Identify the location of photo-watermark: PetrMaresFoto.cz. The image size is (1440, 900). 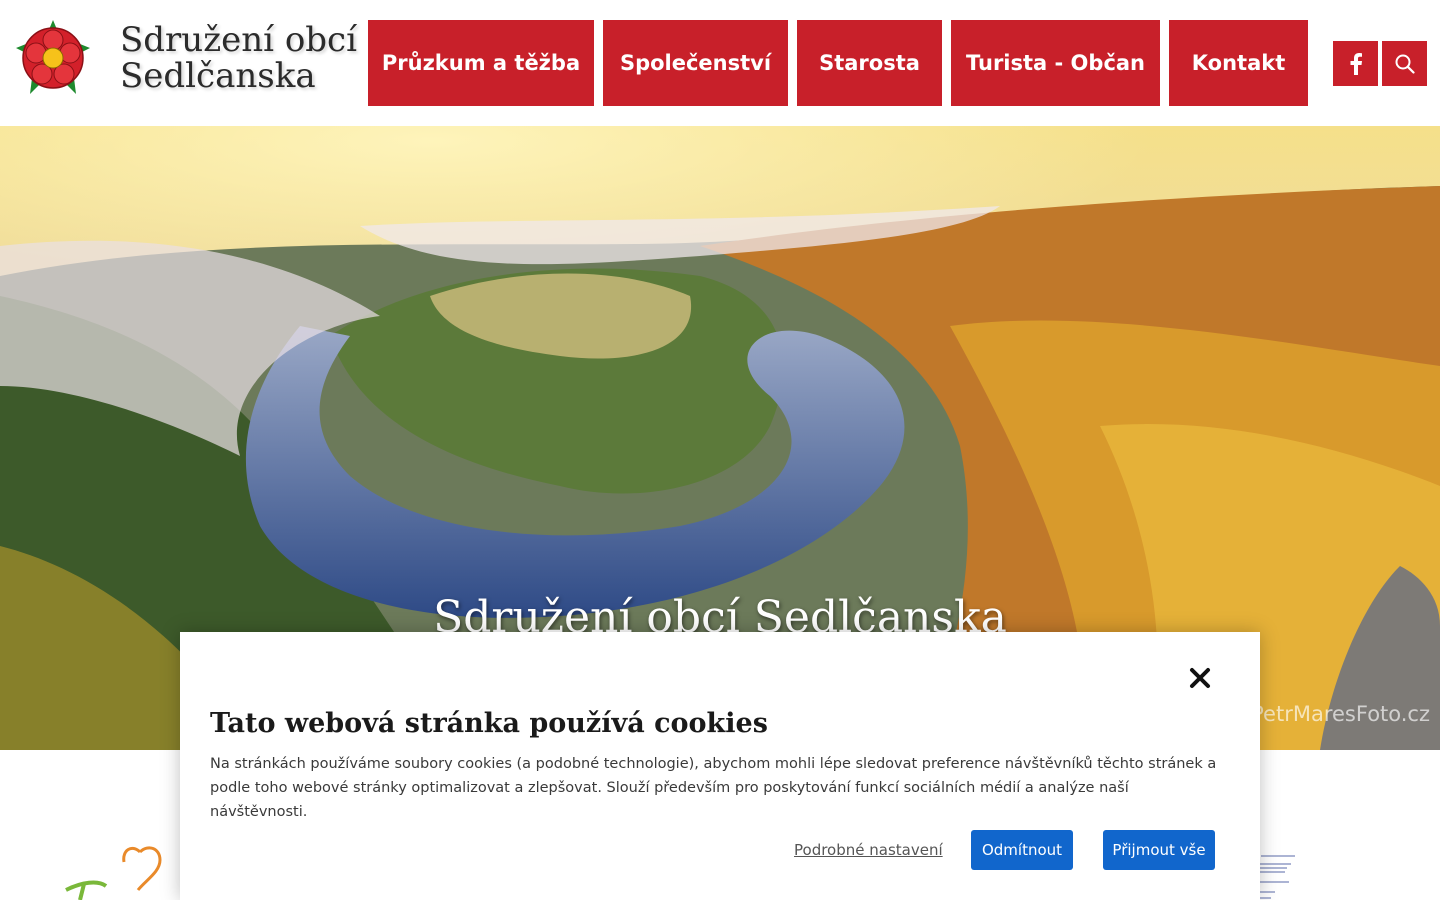
(1340, 714).